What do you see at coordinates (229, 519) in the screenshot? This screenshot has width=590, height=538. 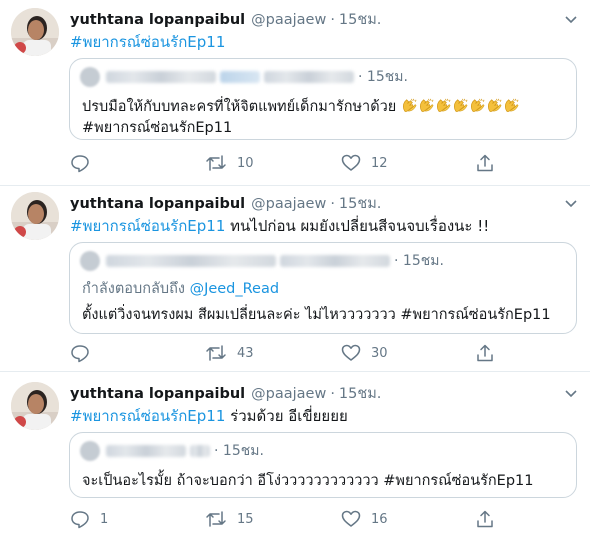 I see `retweet-button: 15` at bounding box center [229, 519].